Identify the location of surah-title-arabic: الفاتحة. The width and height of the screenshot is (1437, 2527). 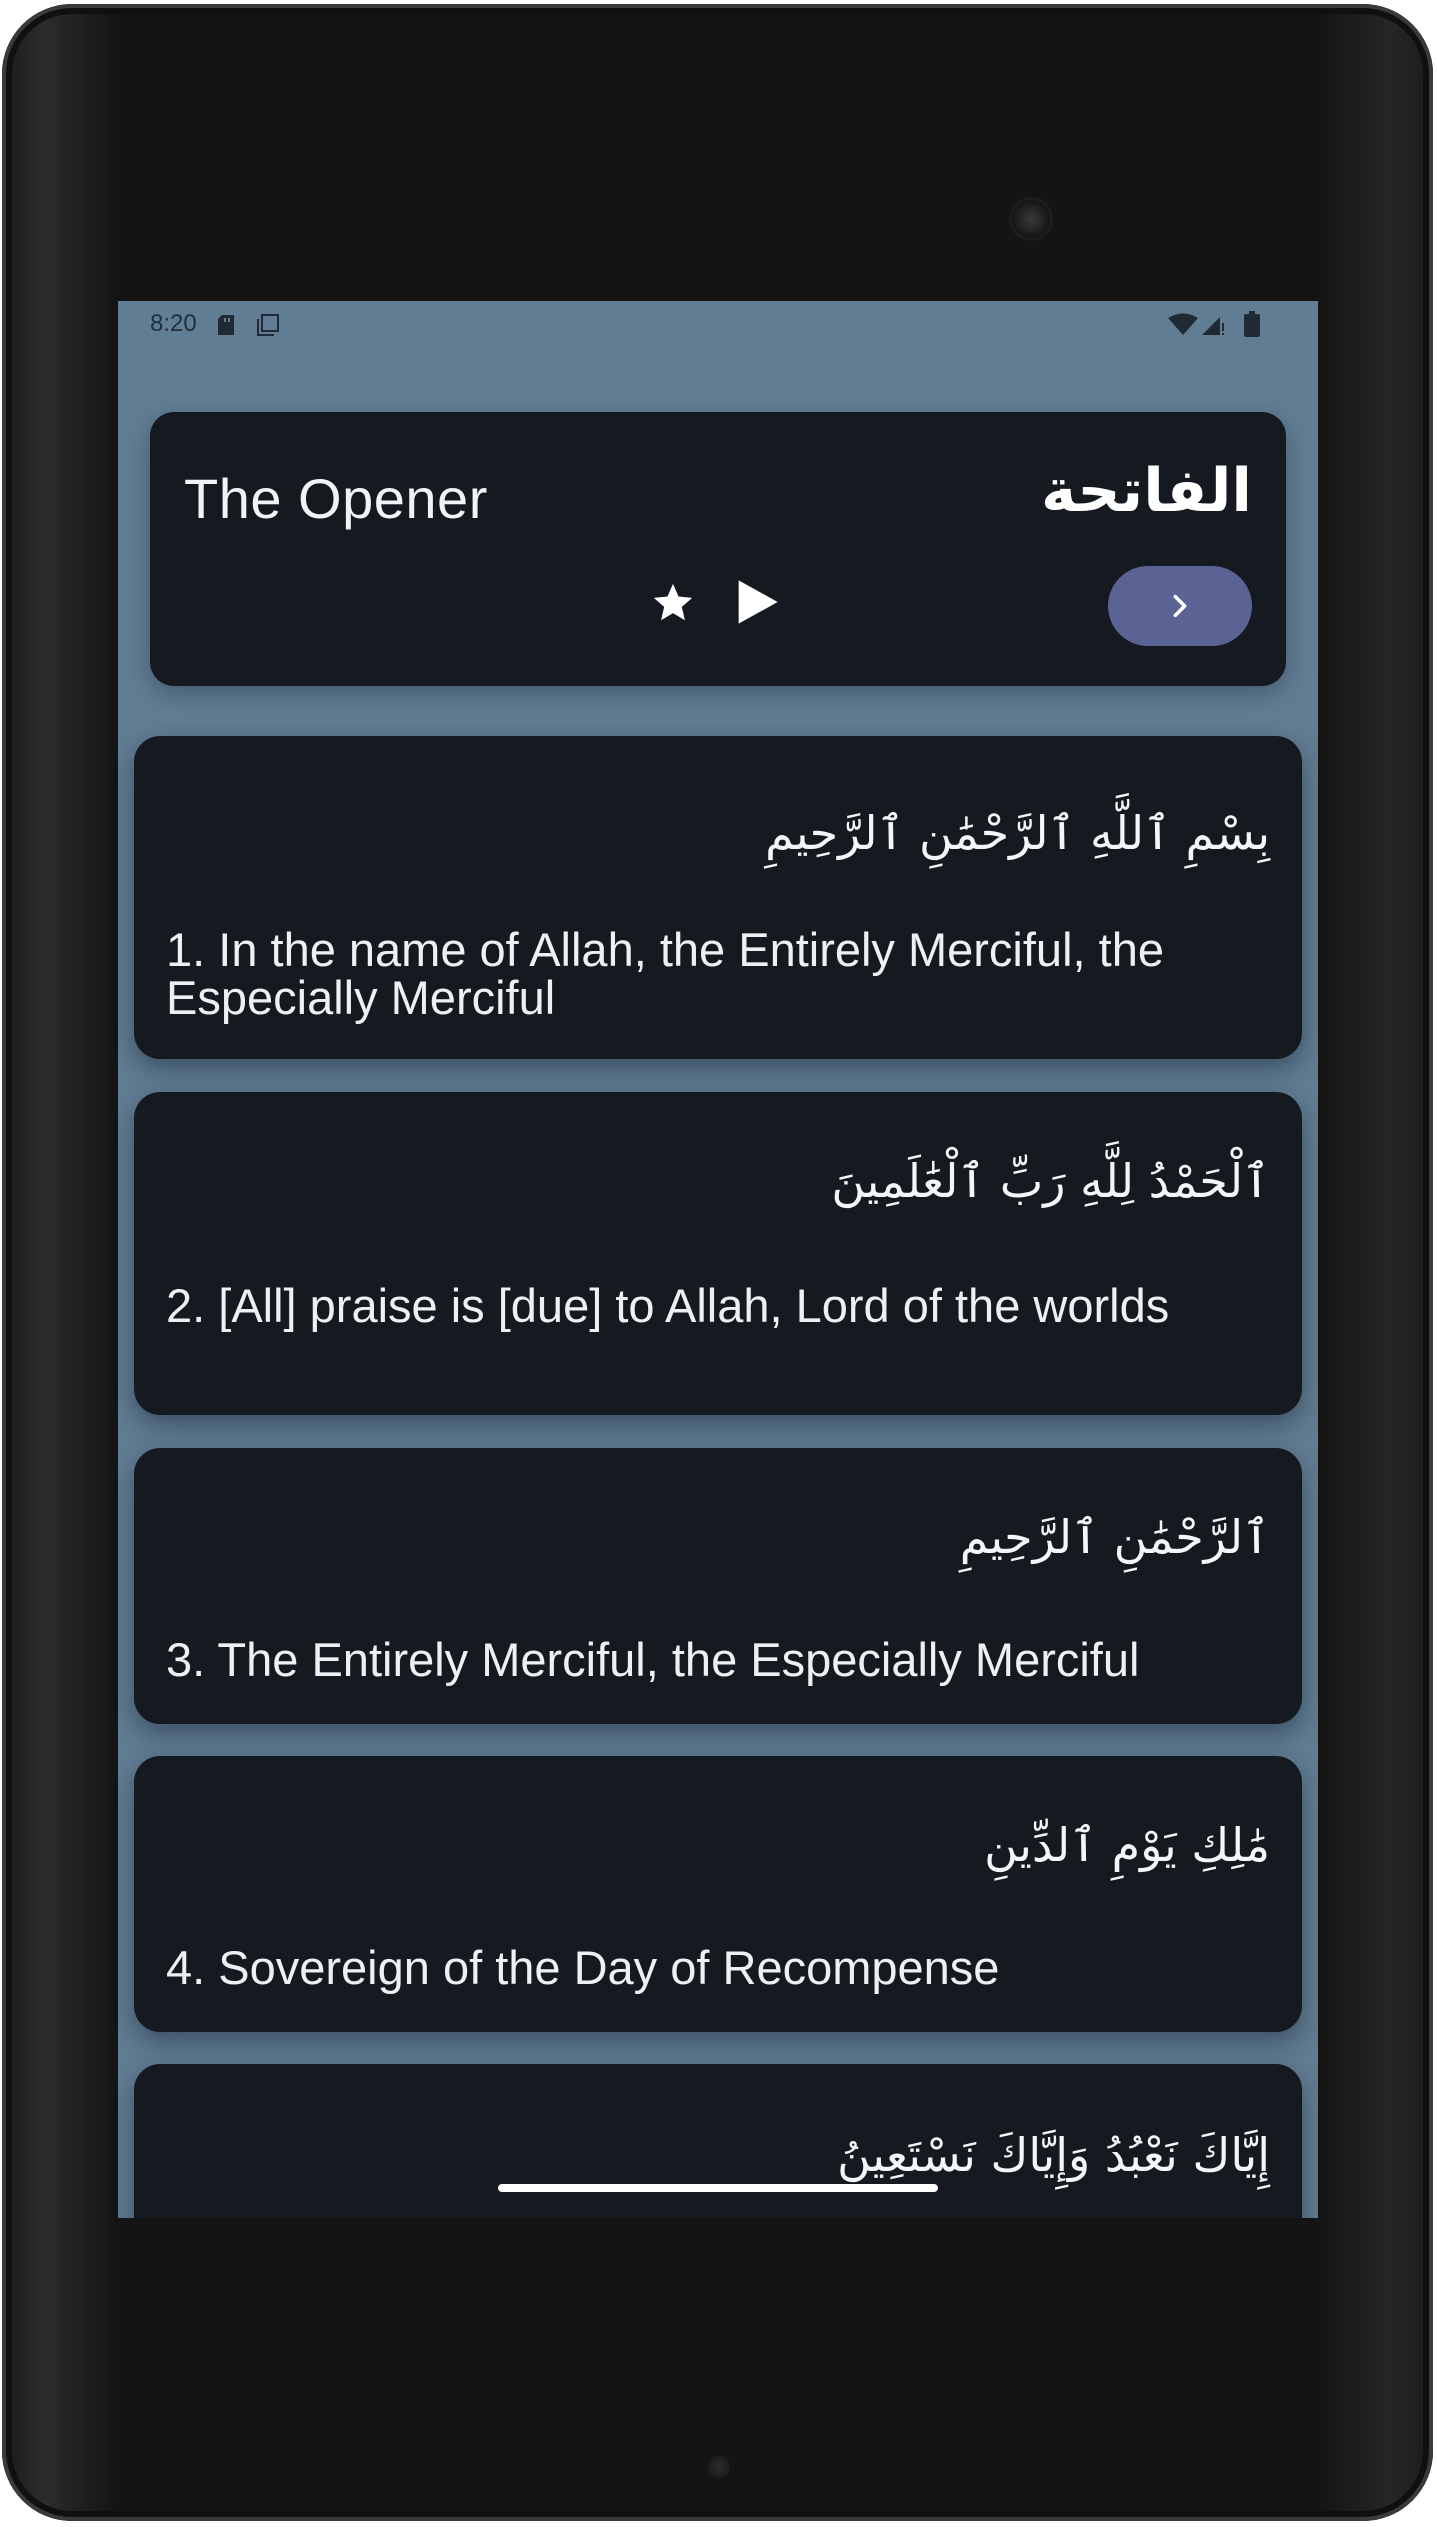
(1146, 491).